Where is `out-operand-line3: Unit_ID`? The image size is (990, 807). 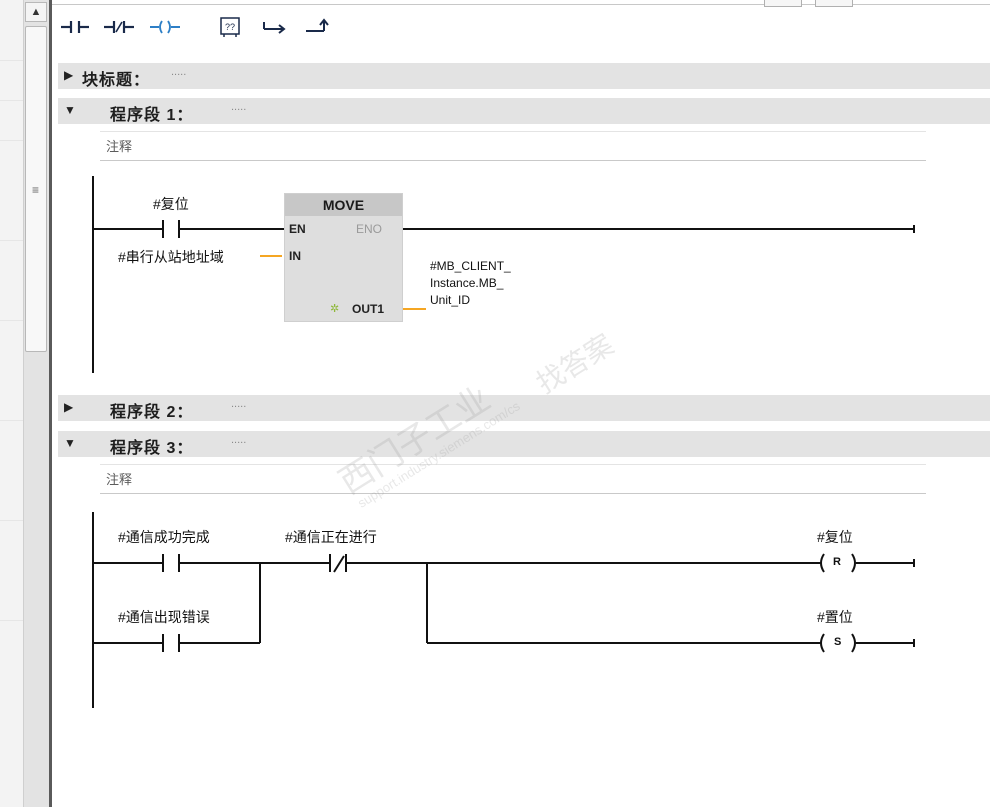 out-operand-line3: Unit_ID is located at coordinates (450, 300).